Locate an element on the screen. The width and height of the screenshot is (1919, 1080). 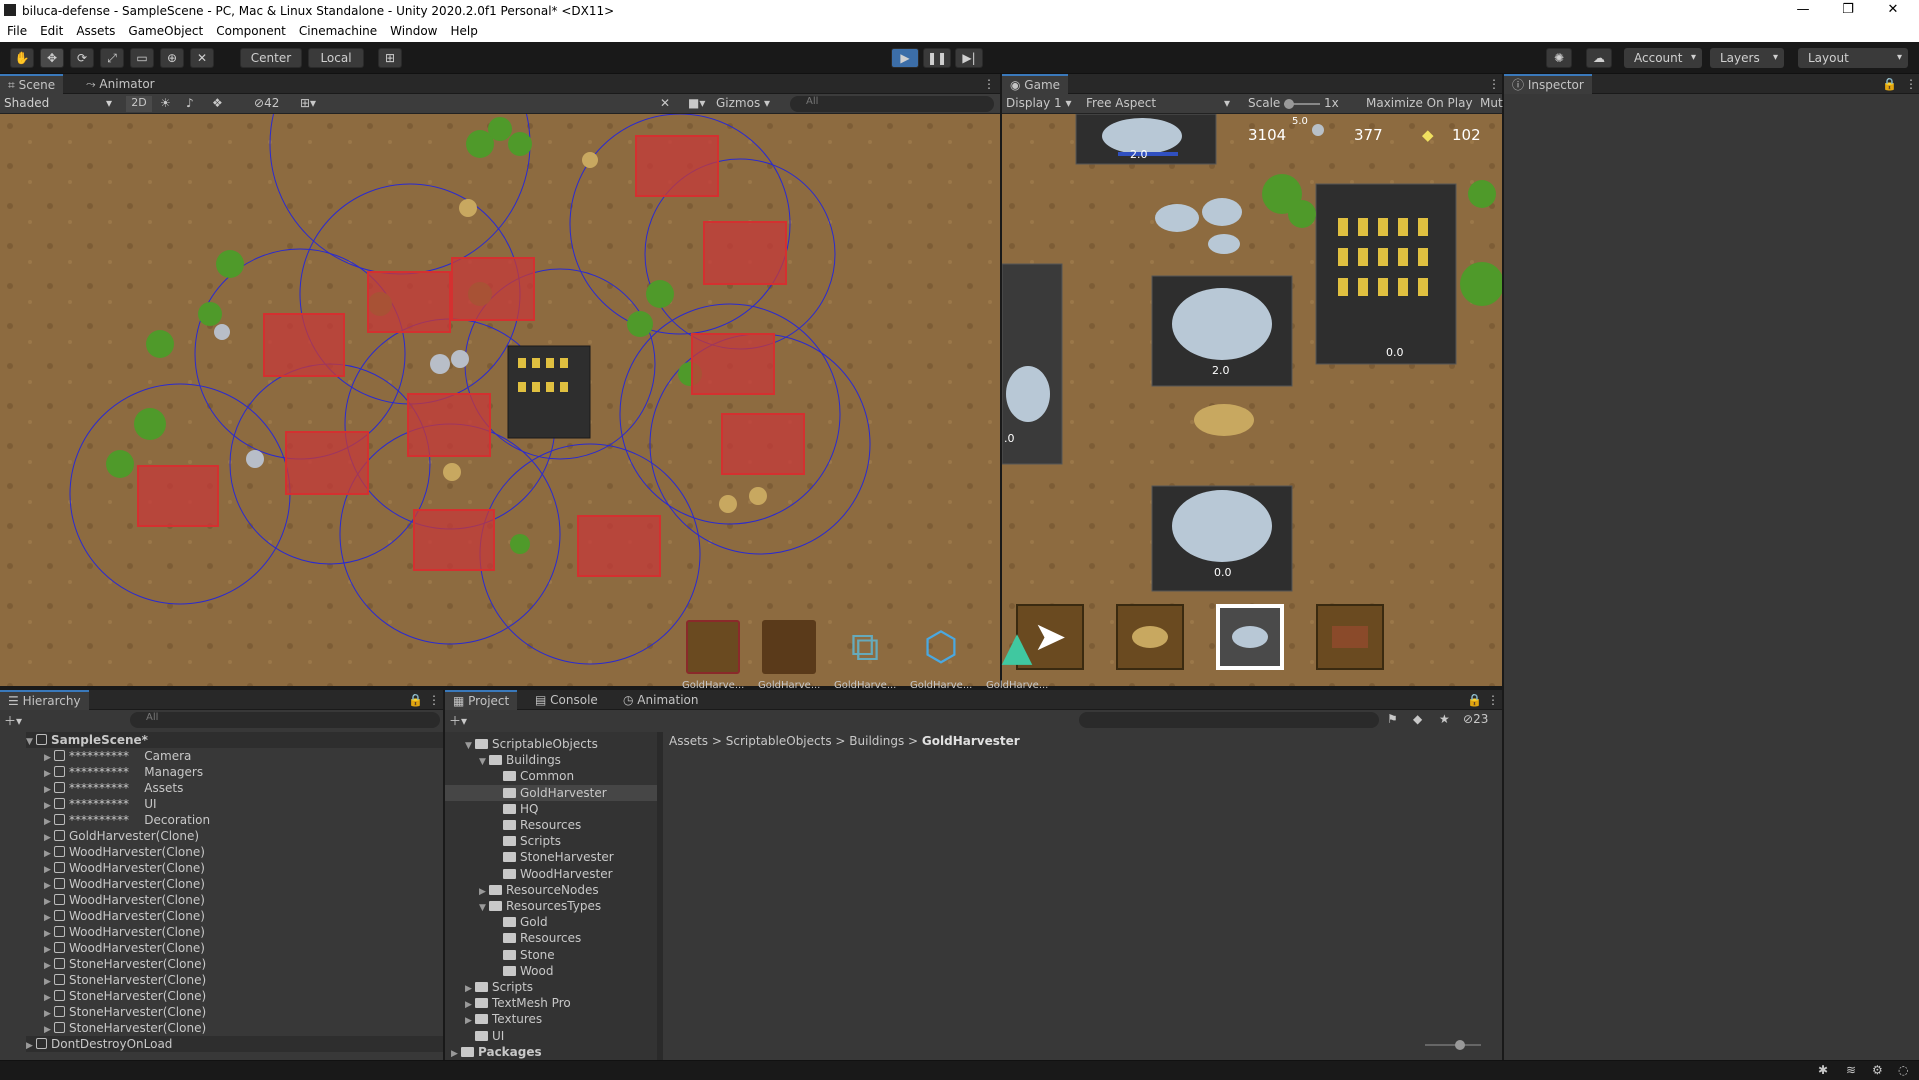
project-hidden-icon: ⊘23 is located at coordinates (1475, 719).